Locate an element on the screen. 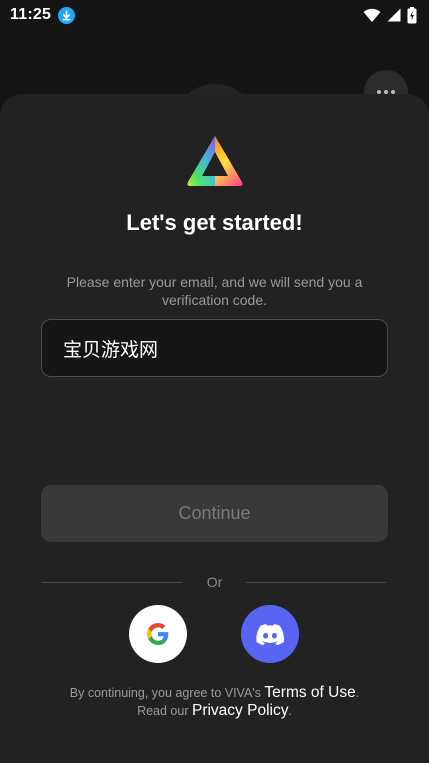  legal-prefix: By continuing, you agree to VIVA's is located at coordinates (165, 693).